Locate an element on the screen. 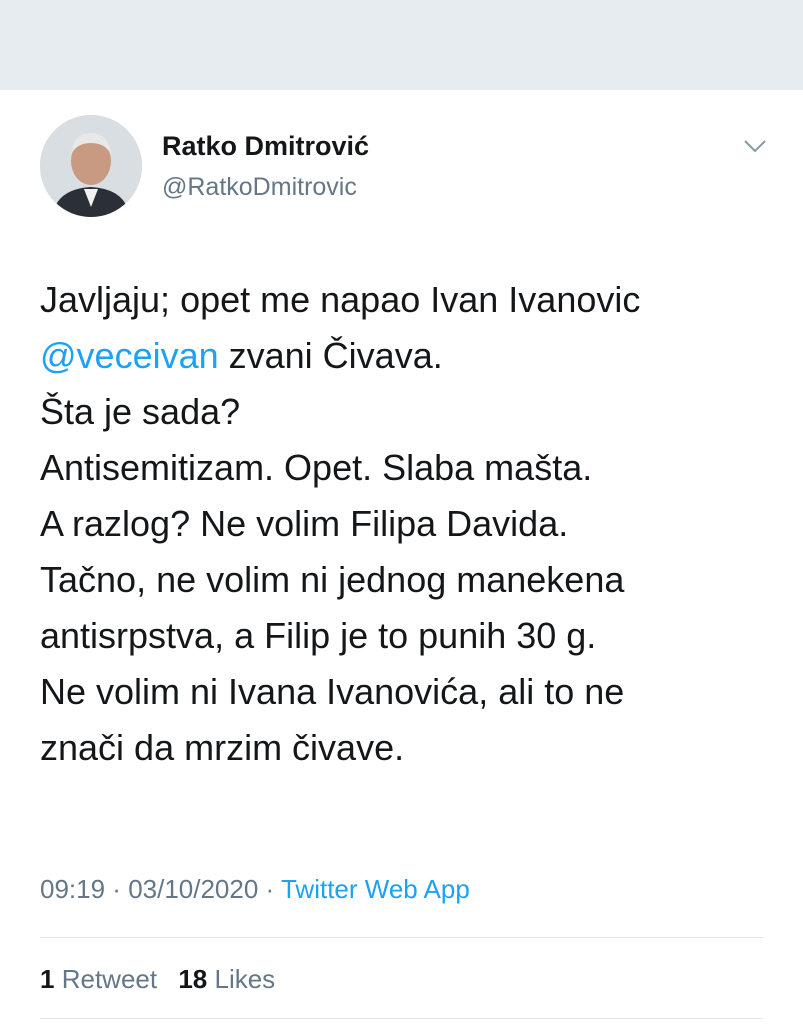  author-handle: @RatkoDmitrovic is located at coordinates (259, 187).